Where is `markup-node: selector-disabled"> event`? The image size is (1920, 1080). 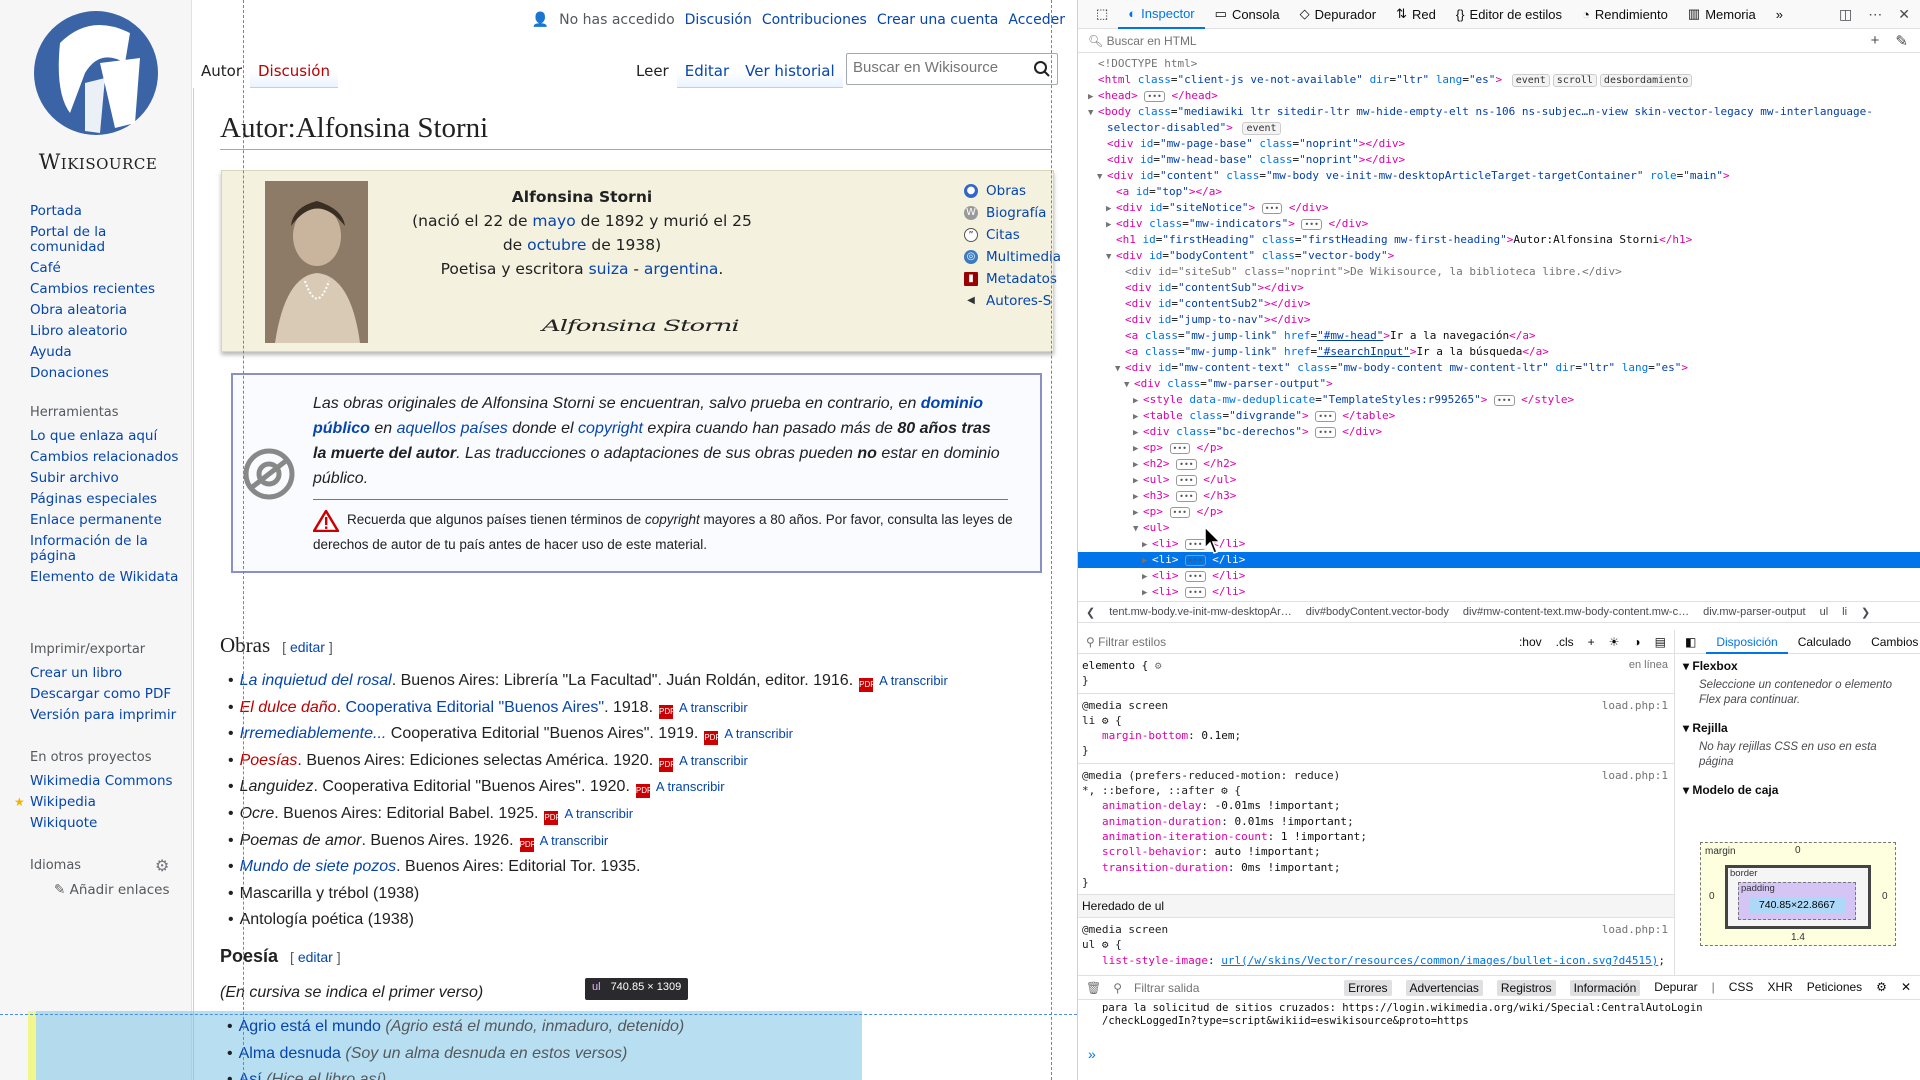
markup-node: selector-disabled"> event is located at coordinates (1499, 128).